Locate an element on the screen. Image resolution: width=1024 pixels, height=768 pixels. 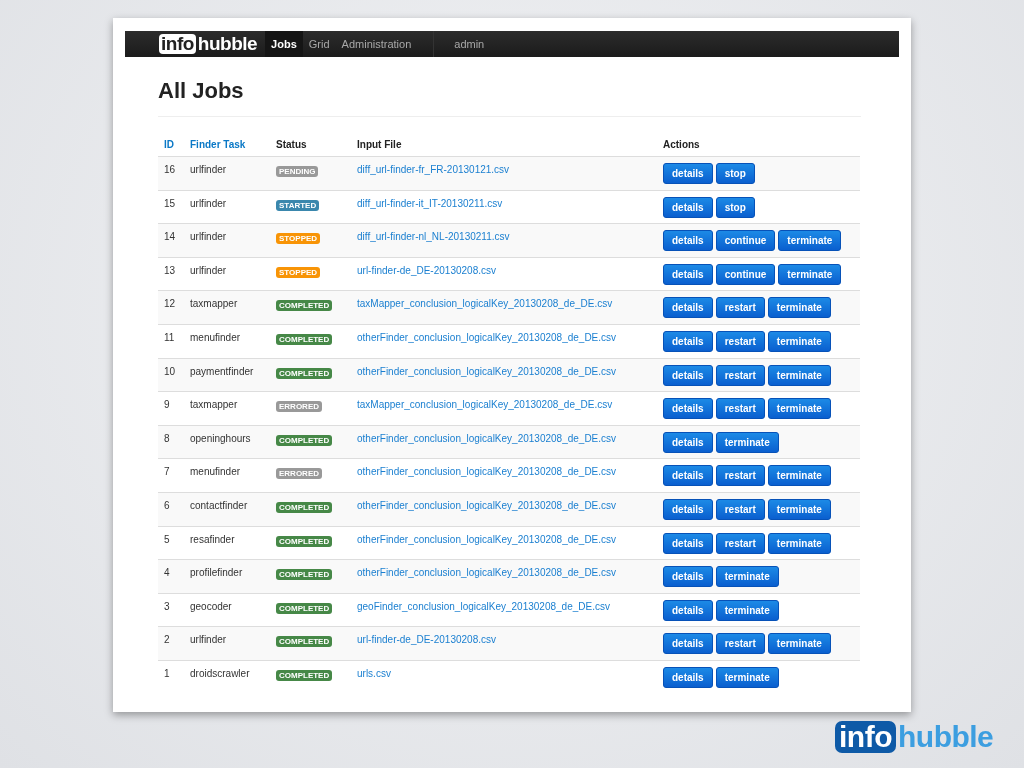
column-header: Actions is located at coordinates (758, 144).